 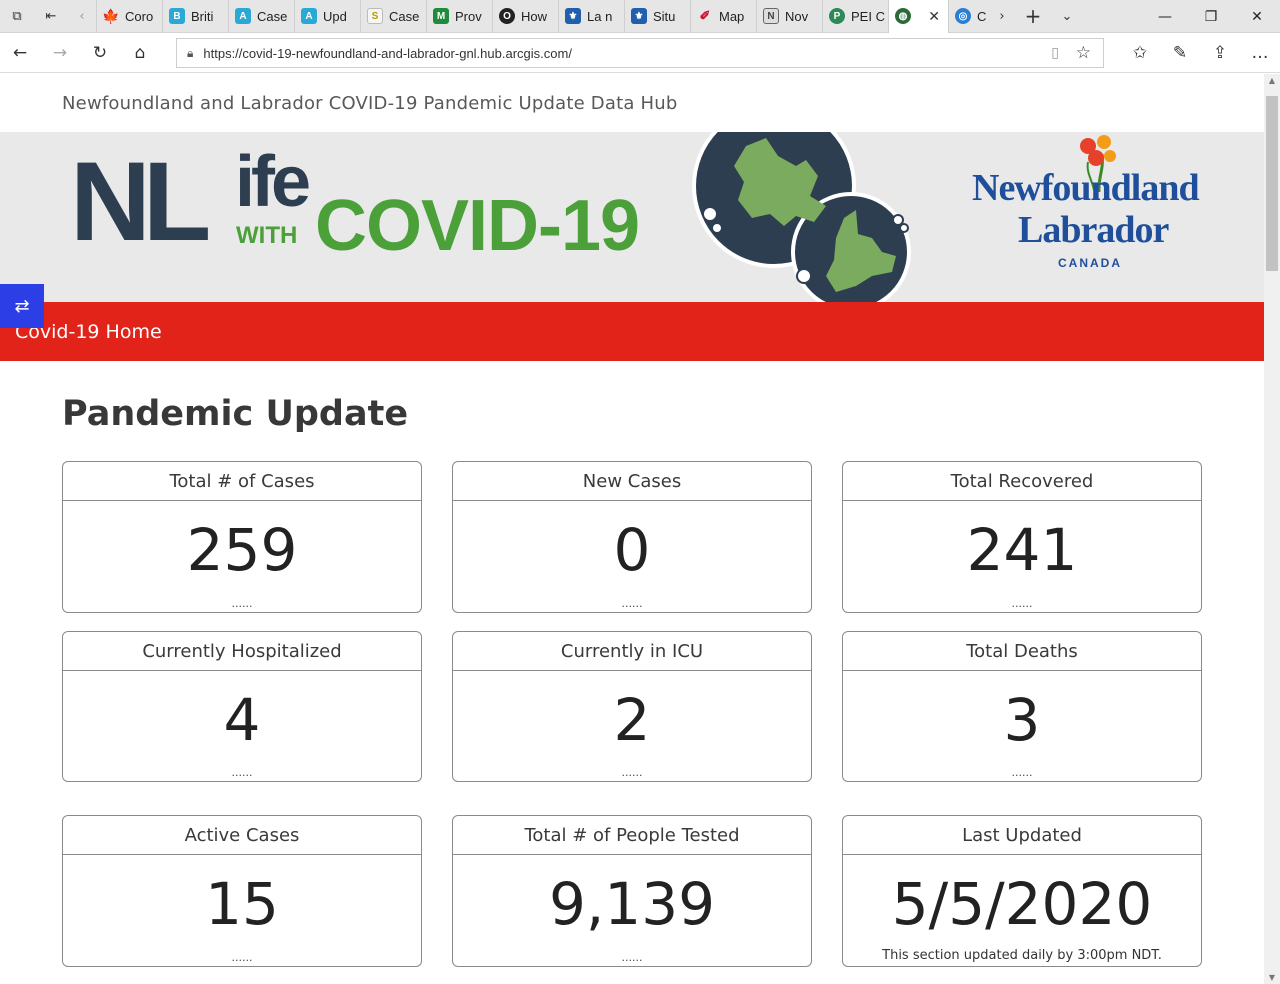 I want to click on scroll-down-icon: ▼, so click(x=1272, y=977).